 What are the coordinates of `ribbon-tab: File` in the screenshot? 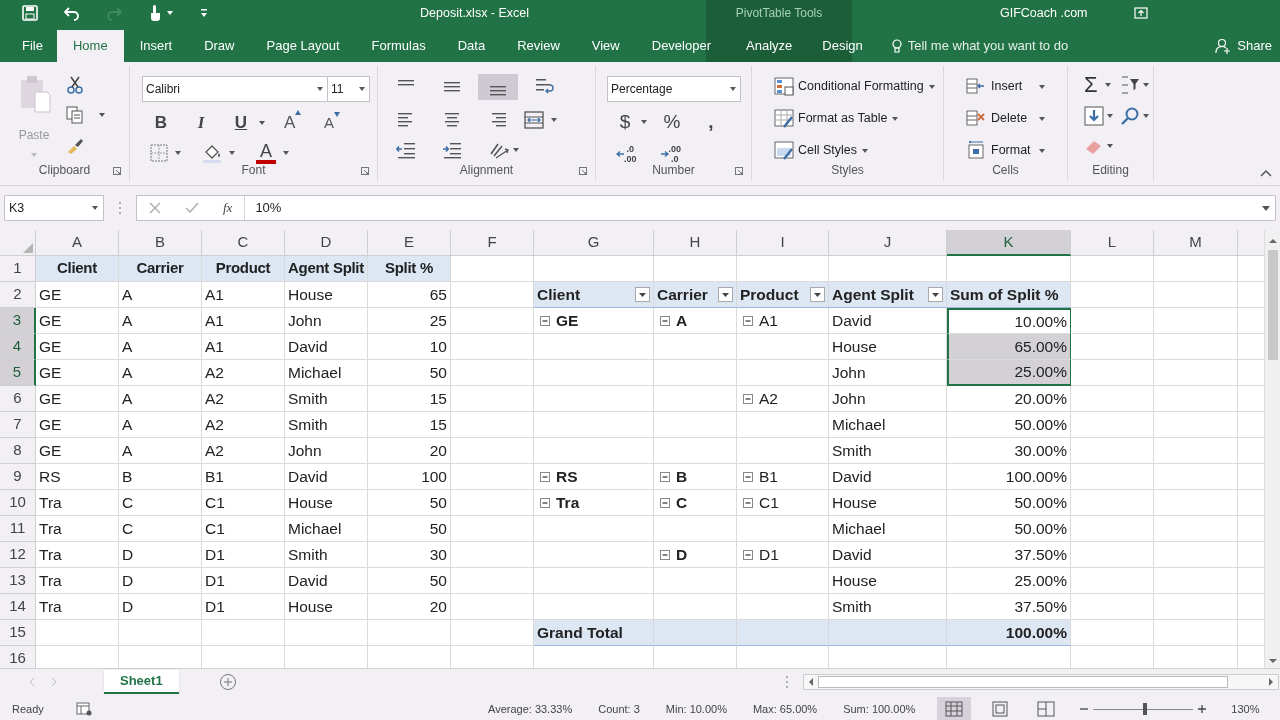 It's located at (28, 46).